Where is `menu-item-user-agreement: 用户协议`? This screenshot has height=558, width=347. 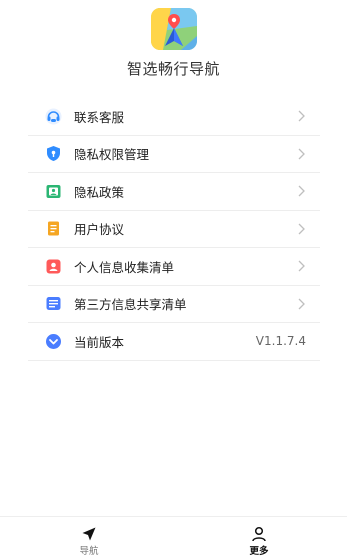 menu-item-user-agreement: 用户协议 is located at coordinates (174, 229).